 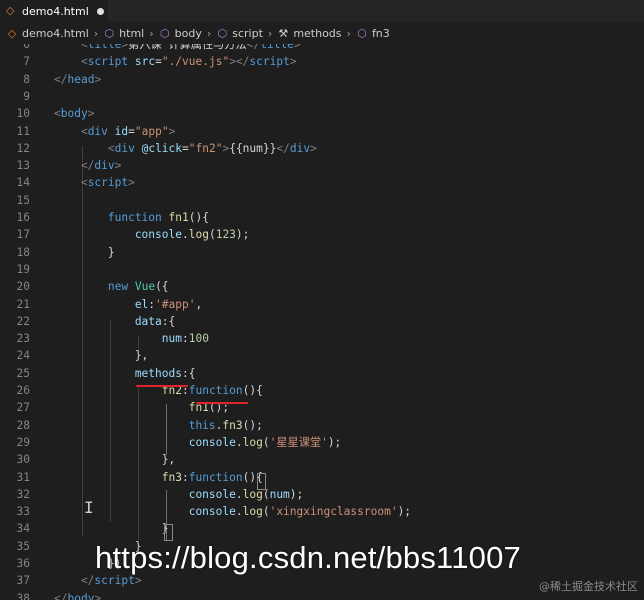 I want to click on code-line: 15, so click(x=322, y=200).